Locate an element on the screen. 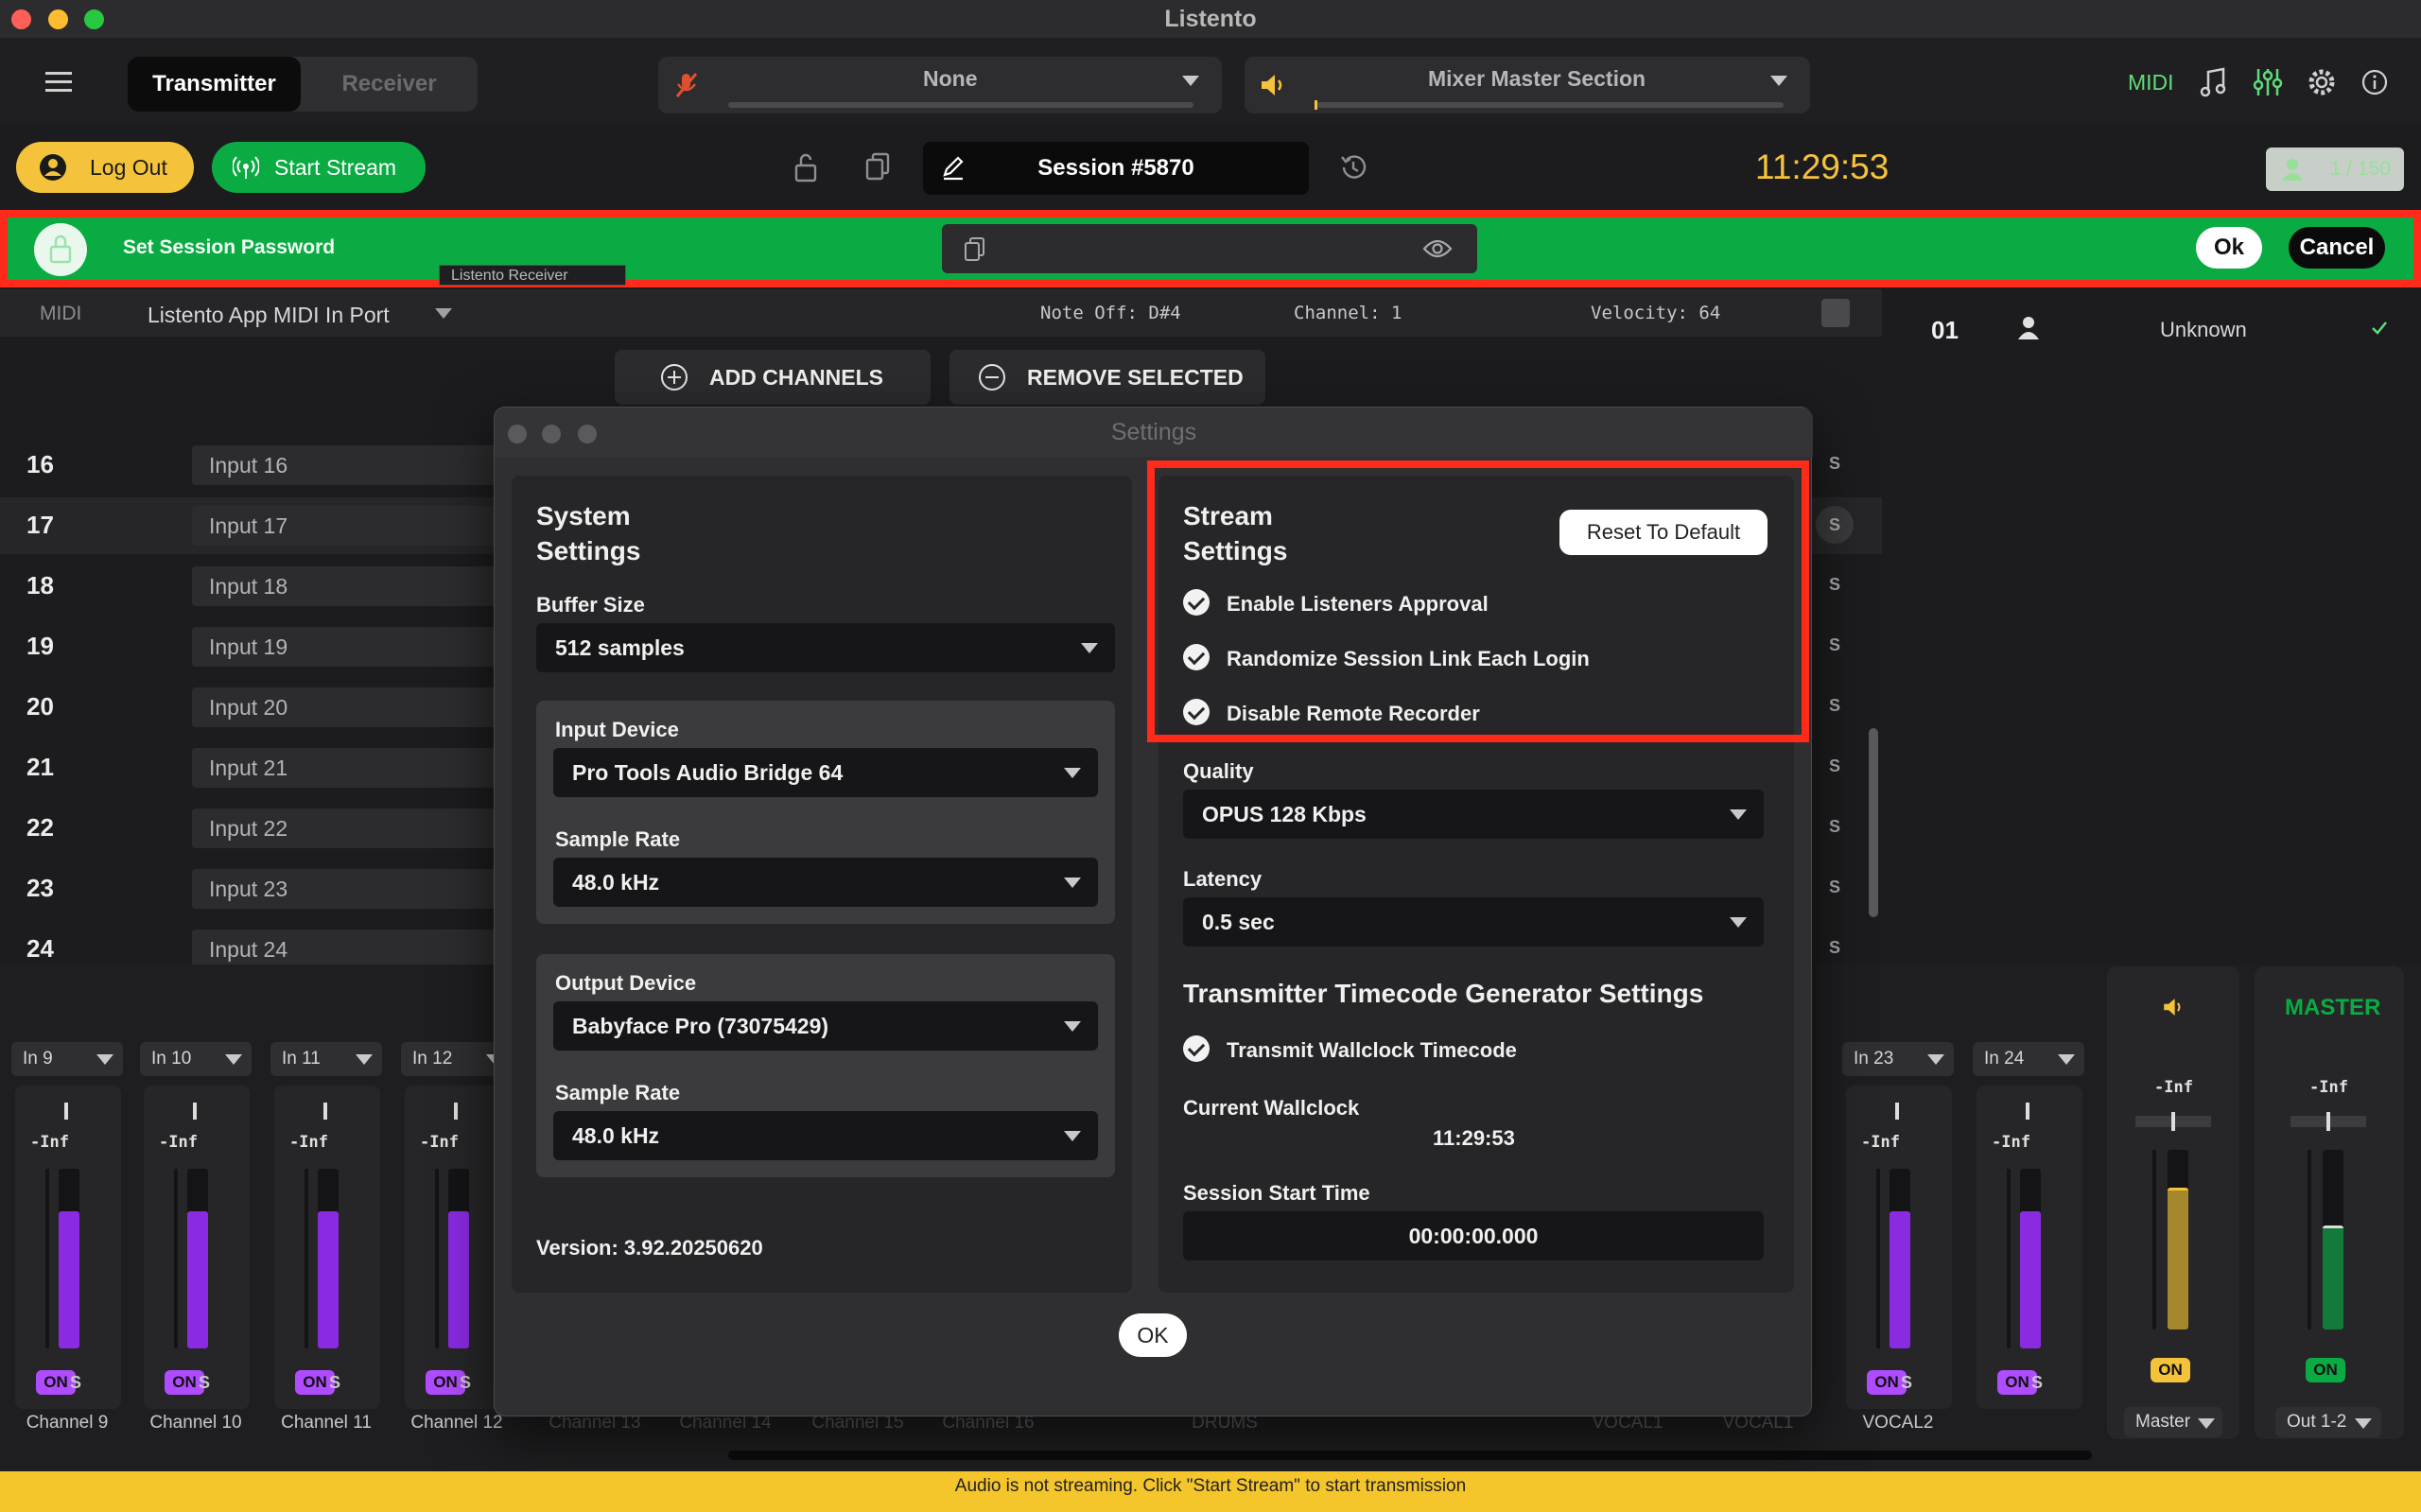 The width and height of the screenshot is (2421, 1512). input-device-select: Pro Tools Audio Bridge 64 is located at coordinates (825, 773).